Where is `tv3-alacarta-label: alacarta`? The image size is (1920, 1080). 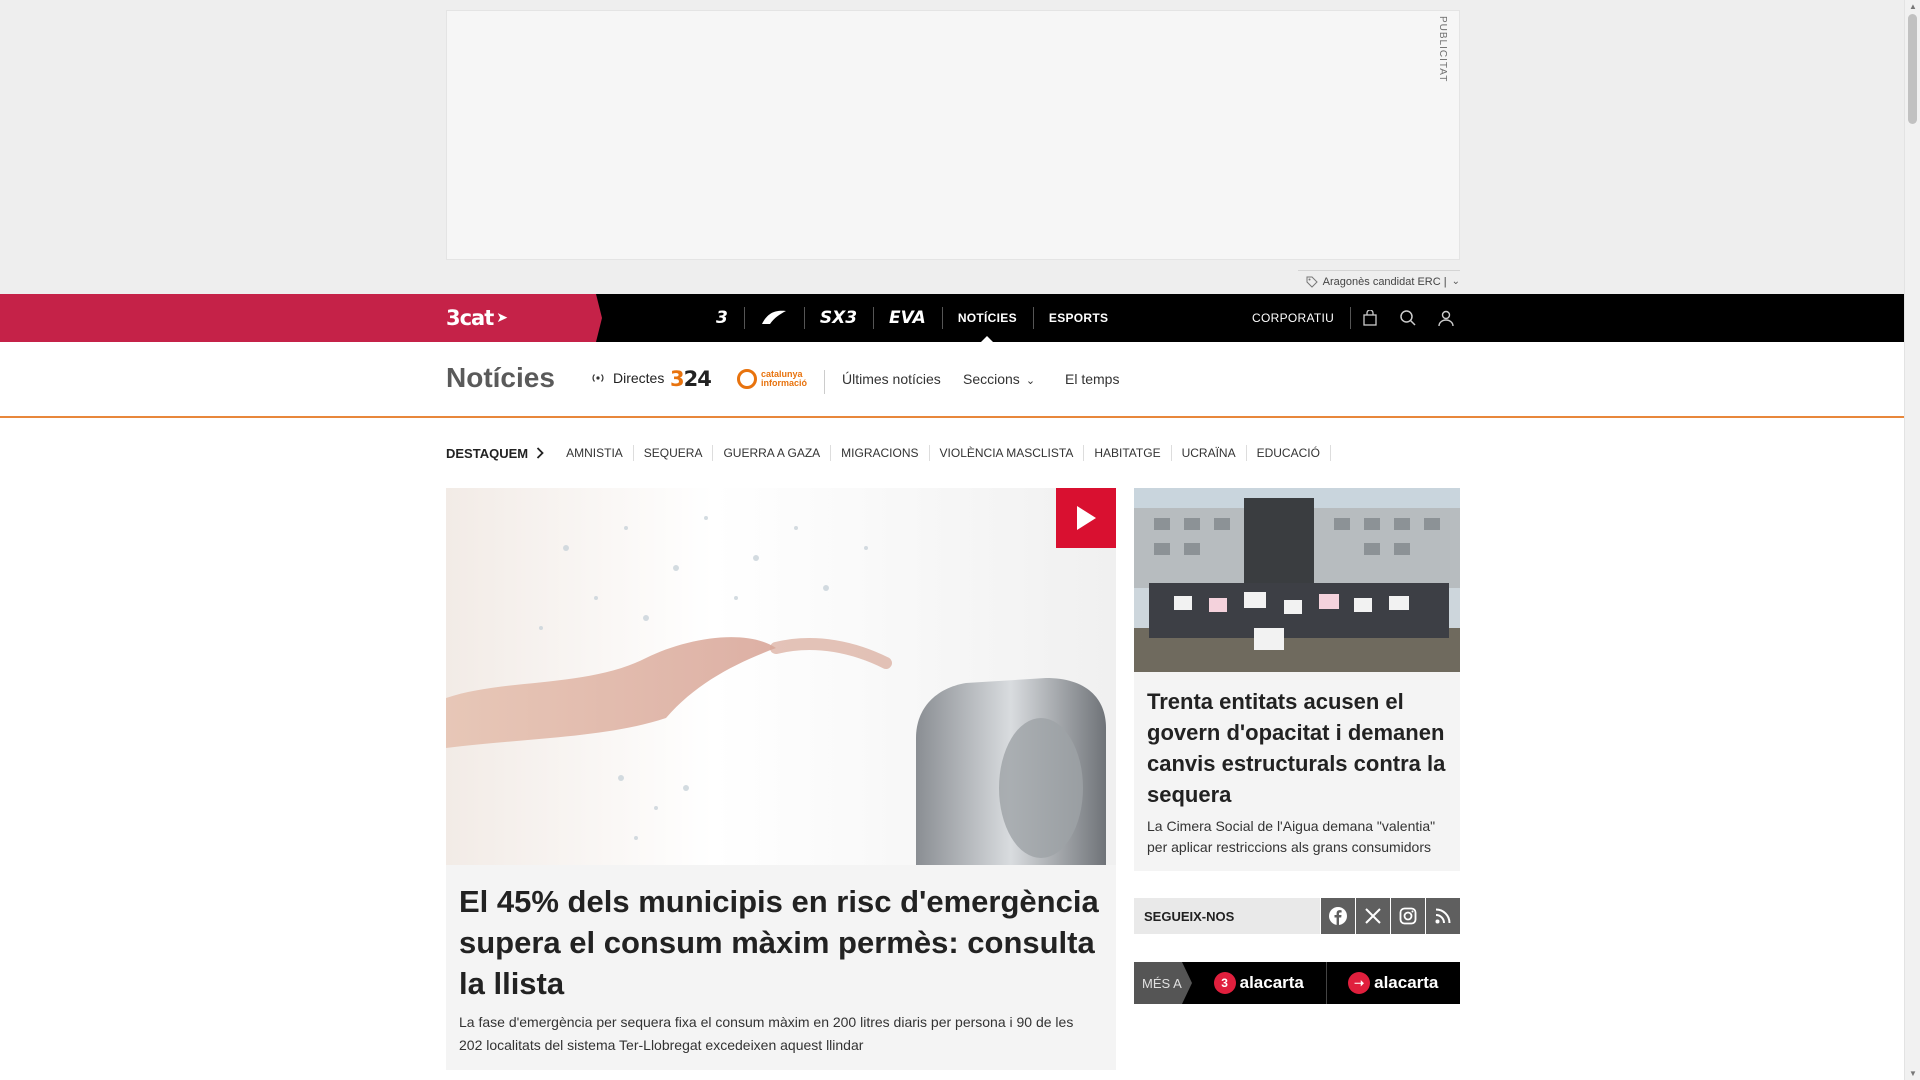 tv3-alacarta-label: alacarta is located at coordinates (1271, 982).